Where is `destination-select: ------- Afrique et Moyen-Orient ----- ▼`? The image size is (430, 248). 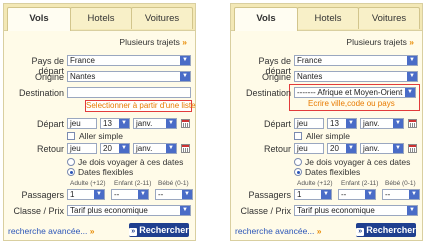 destination-select: ------- Afrique et Moyen-Orient ----- ▼ is located at coordinates (355, 92).